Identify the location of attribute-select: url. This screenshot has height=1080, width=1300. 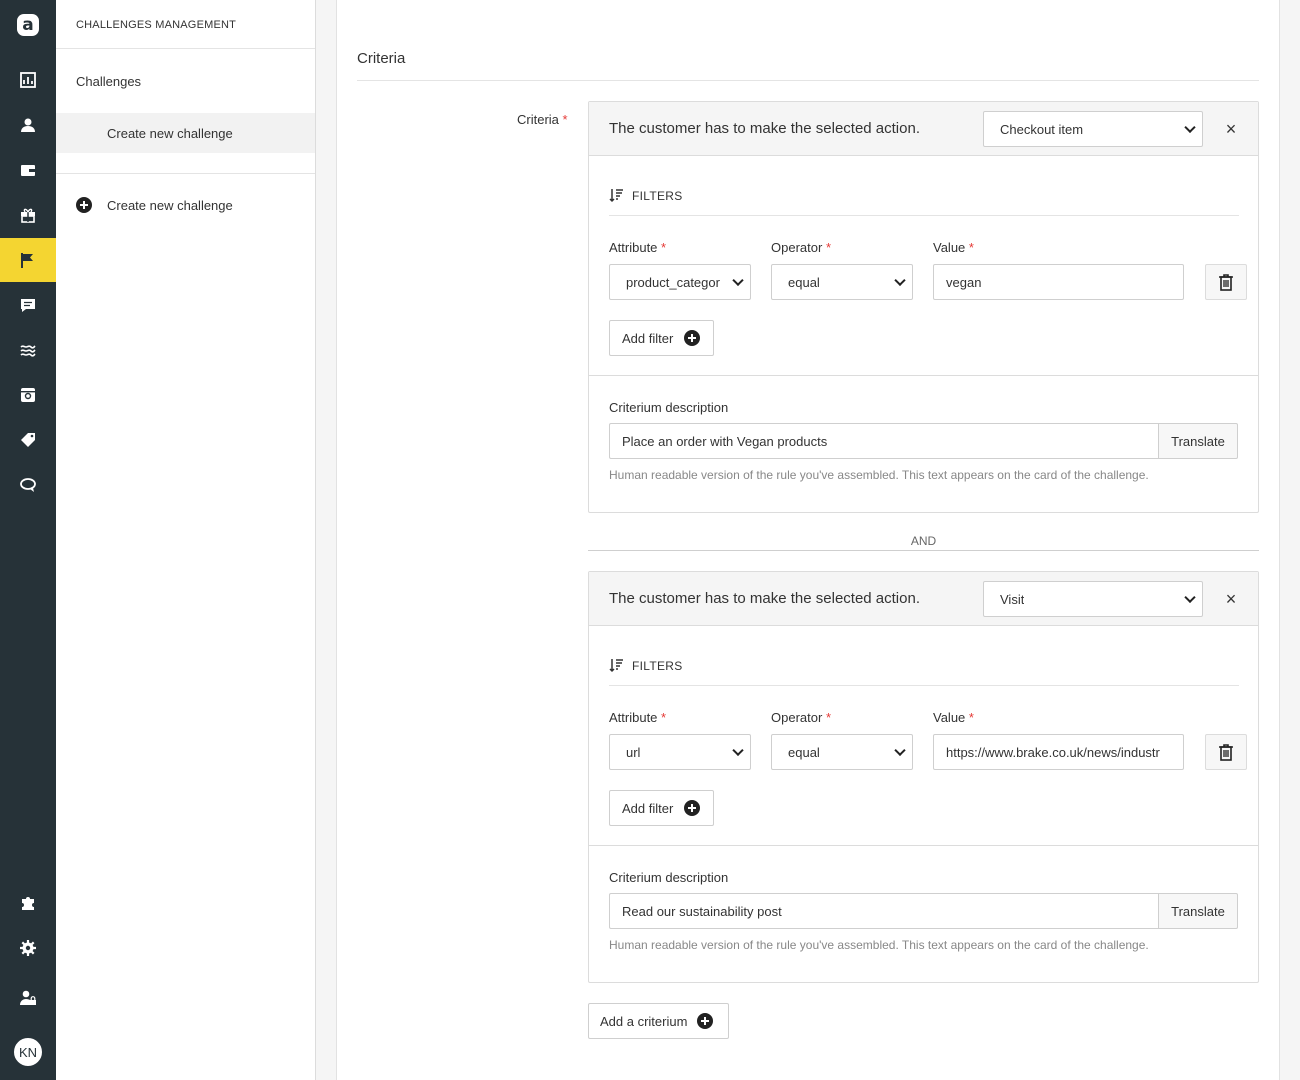
(680, 752).